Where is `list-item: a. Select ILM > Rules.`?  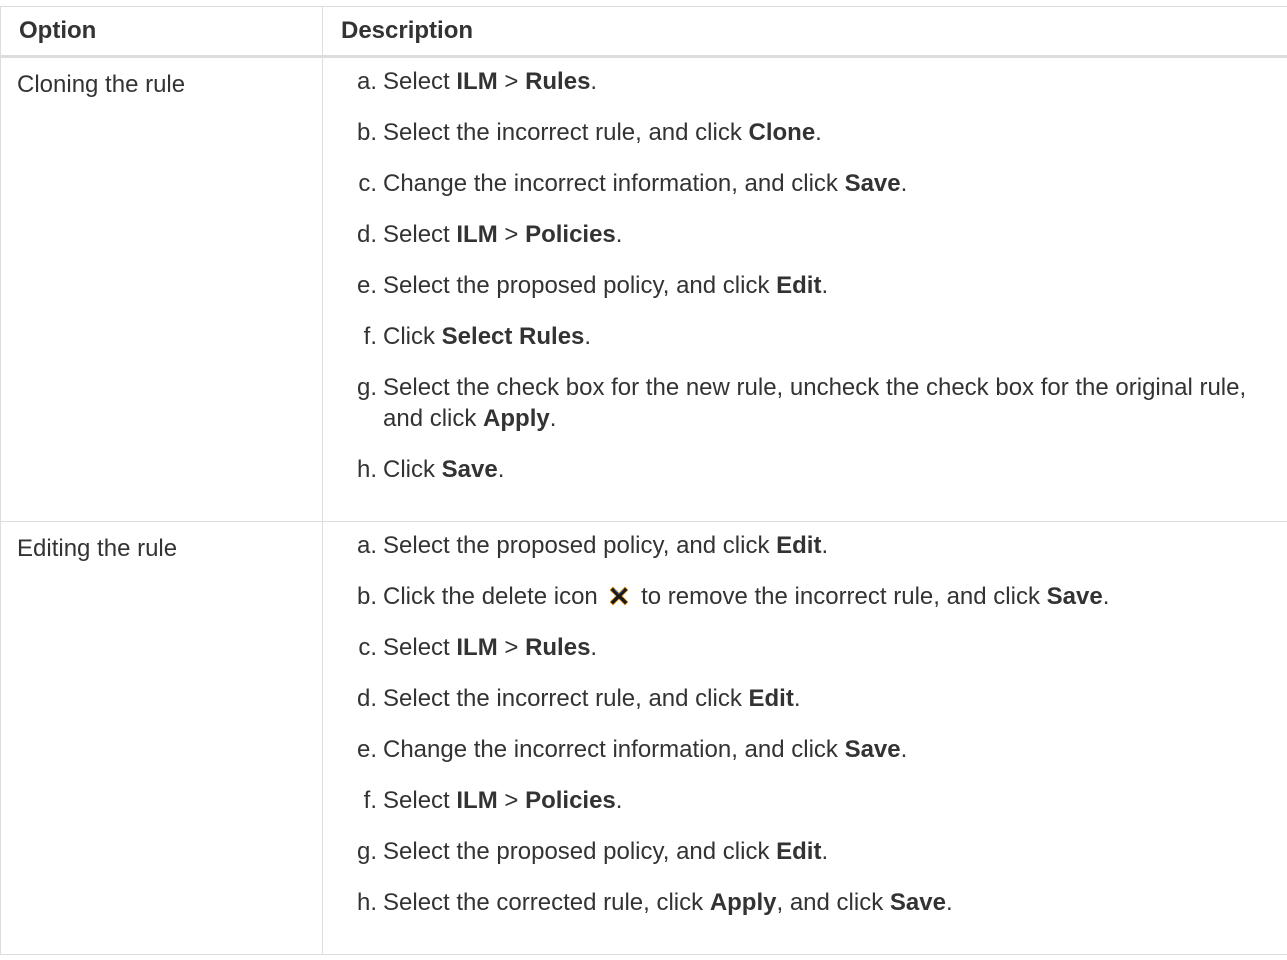 list-item: a. Select ILM > Rules. is located at coordinates (805, 81).